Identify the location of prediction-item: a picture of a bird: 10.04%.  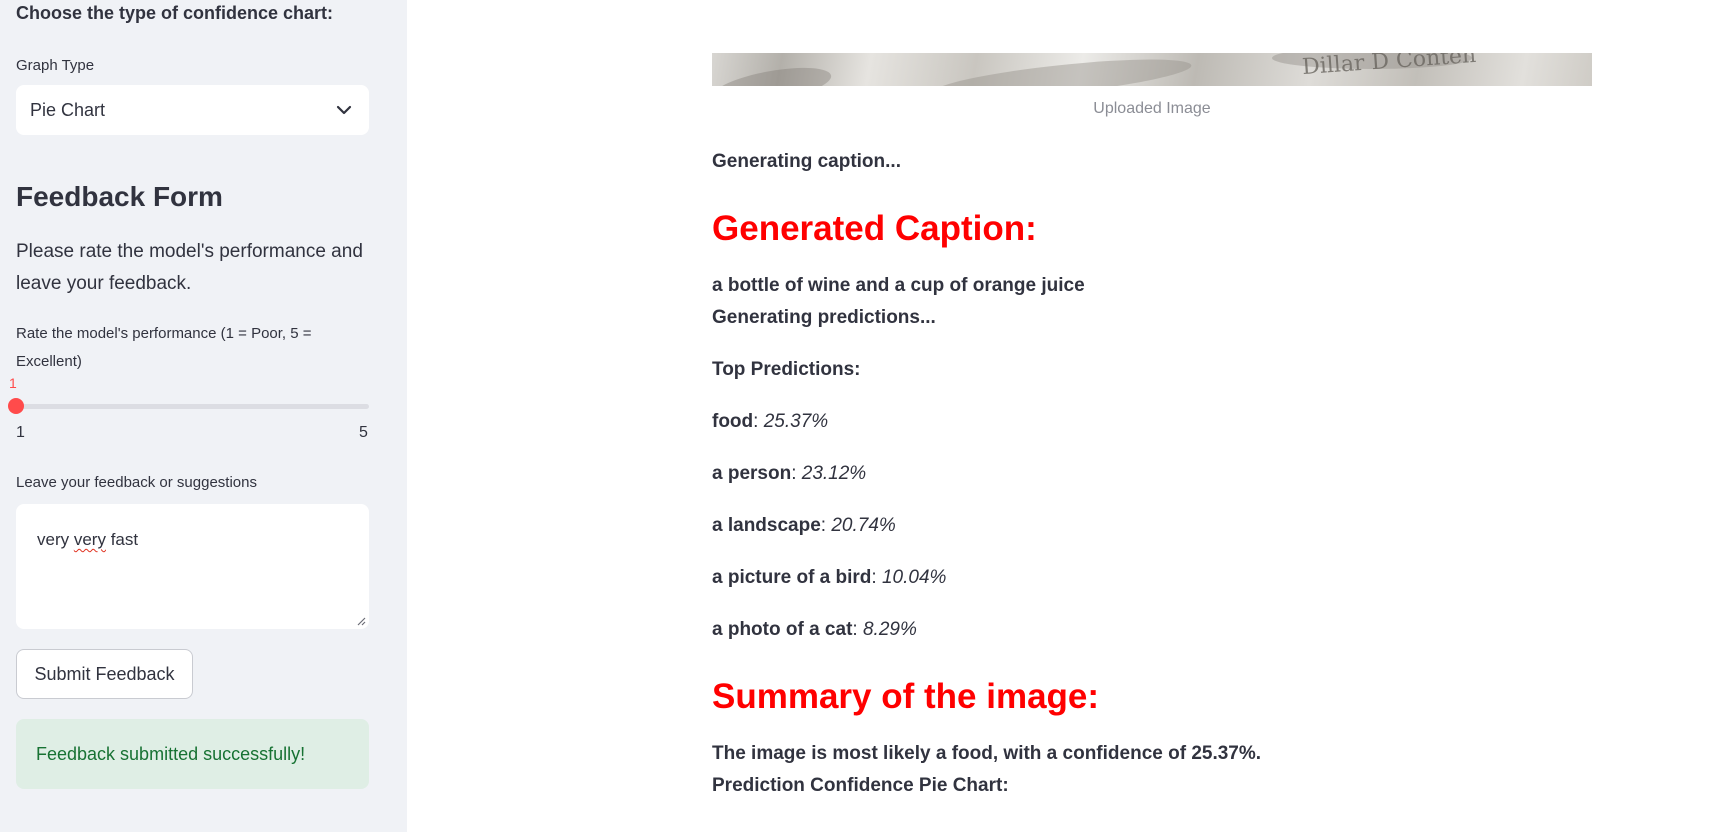
(829, 578).